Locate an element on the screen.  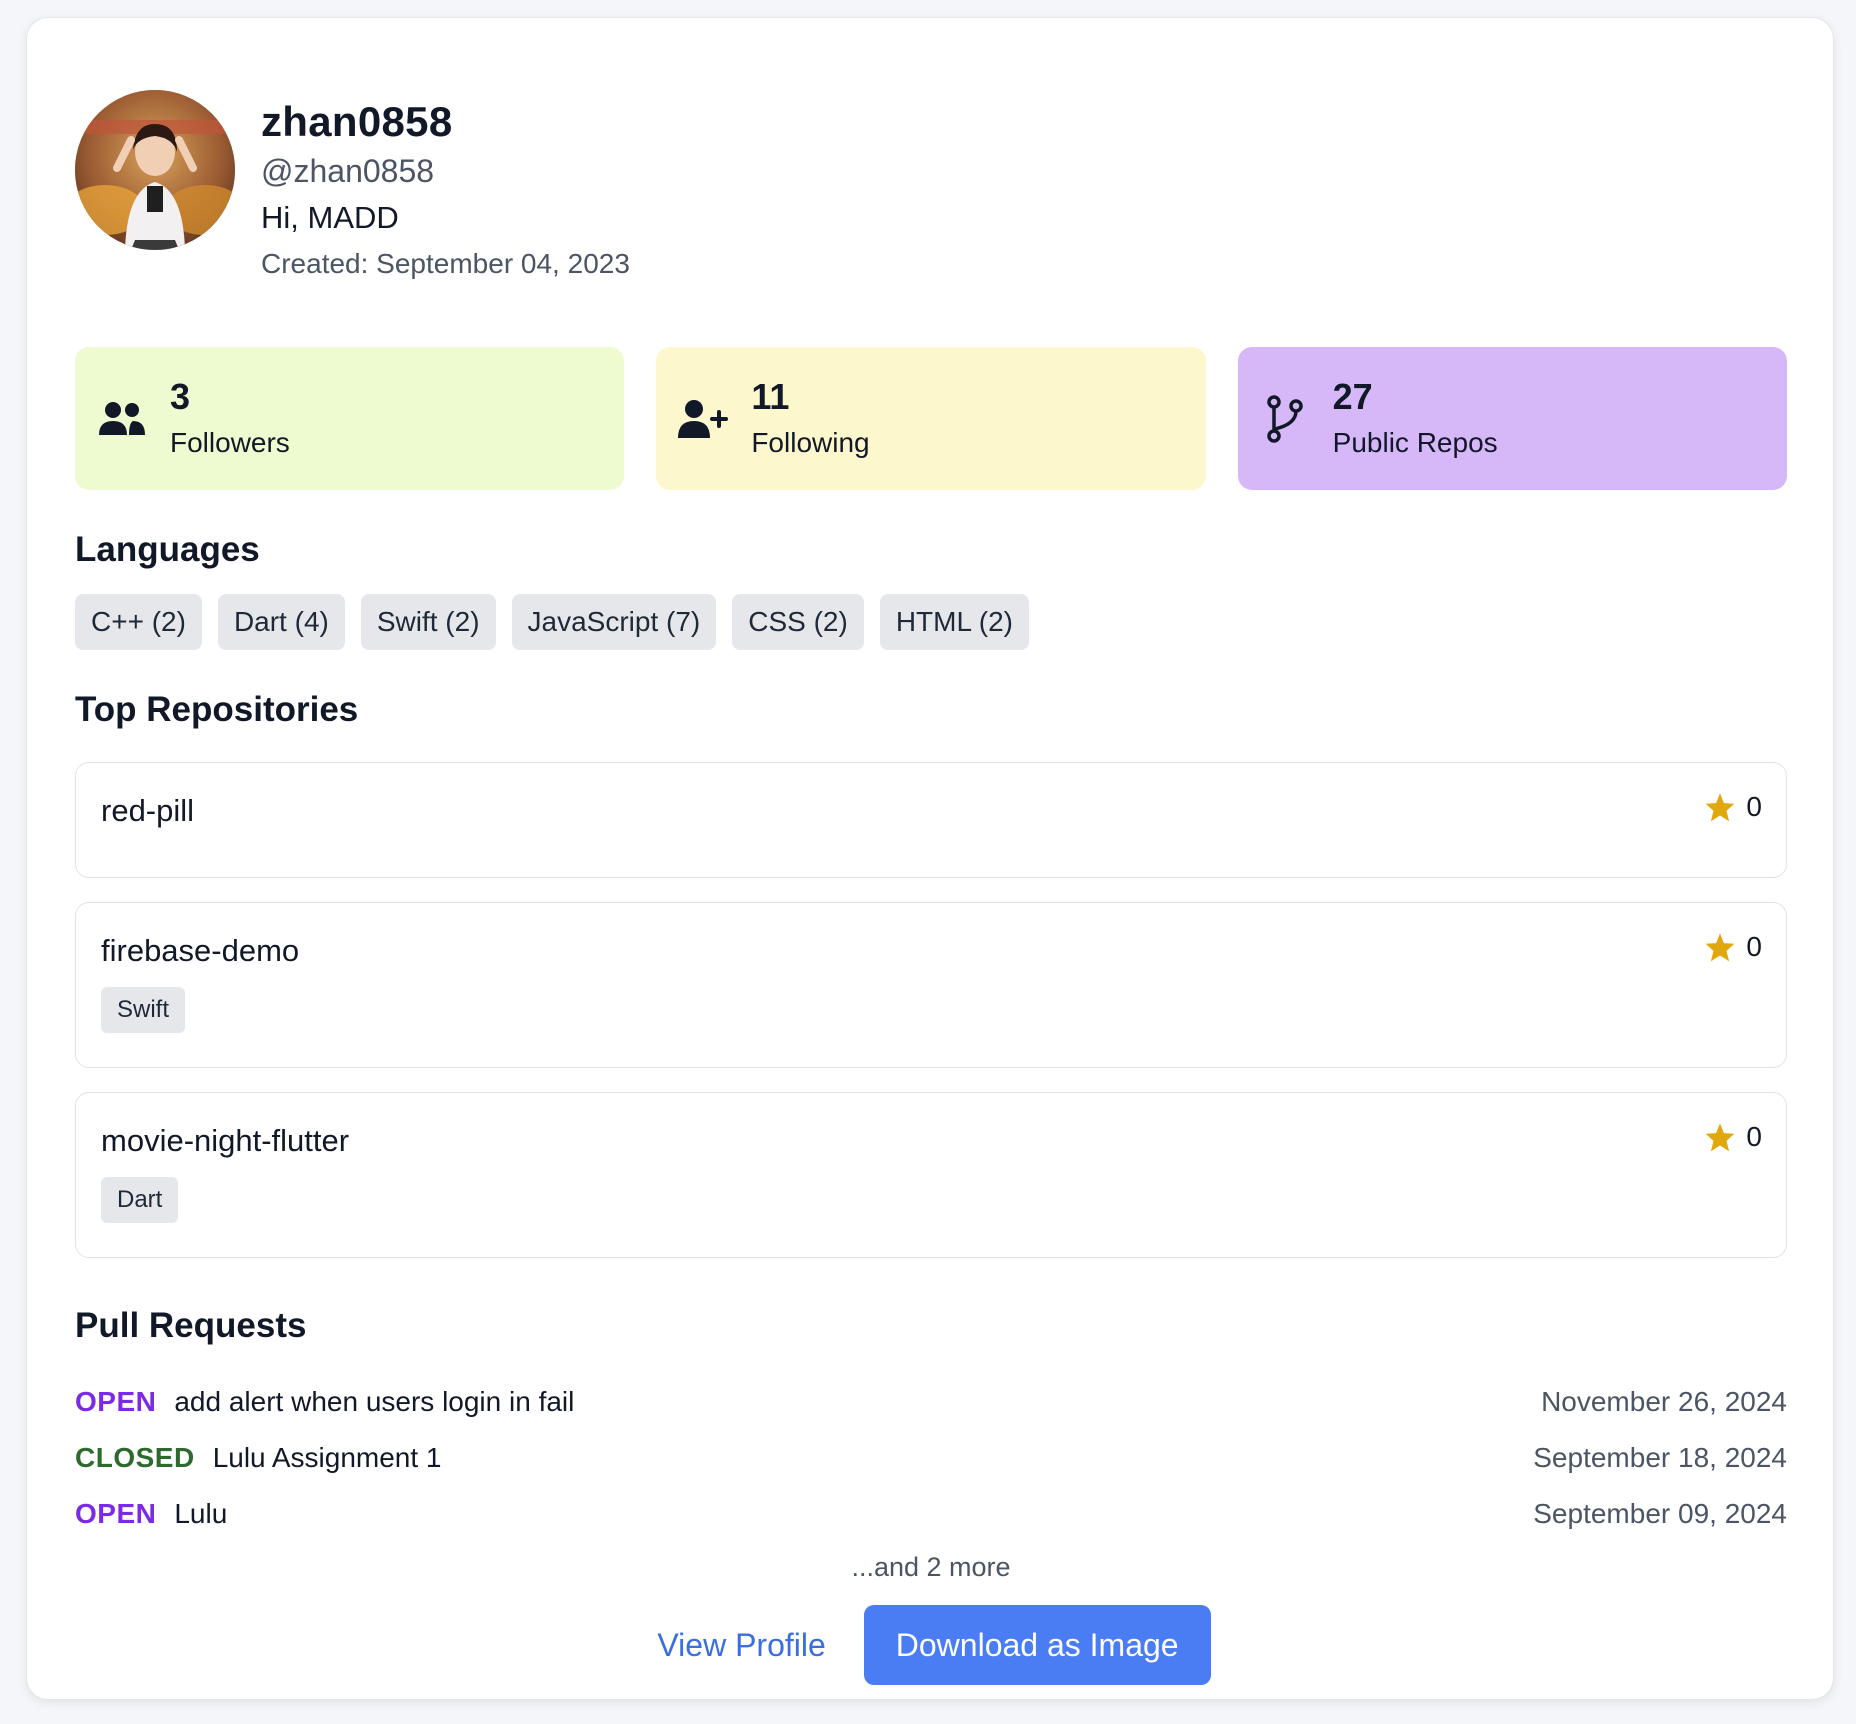
pull-request-row: OPEN Lulu September 09, 2024 is located at coordinates (931, 1514).